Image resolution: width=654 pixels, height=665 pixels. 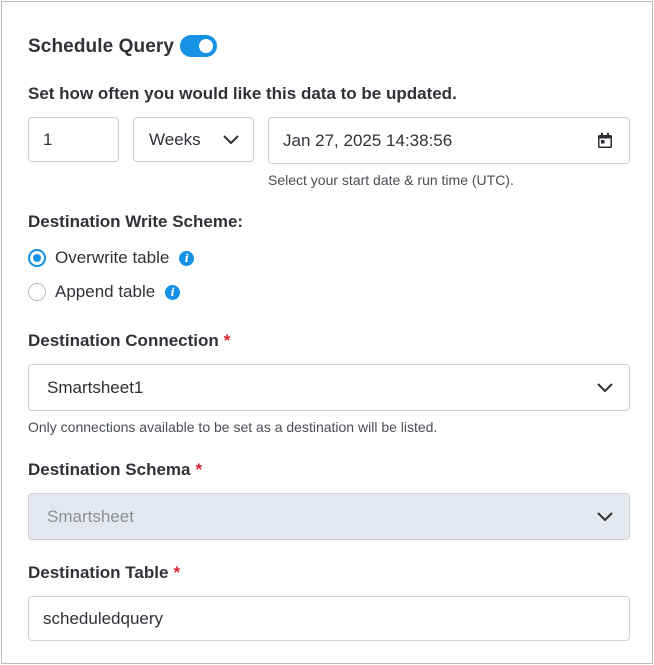 I want to click on interval-unit-select: Weeks, so click(x=193, y=139).